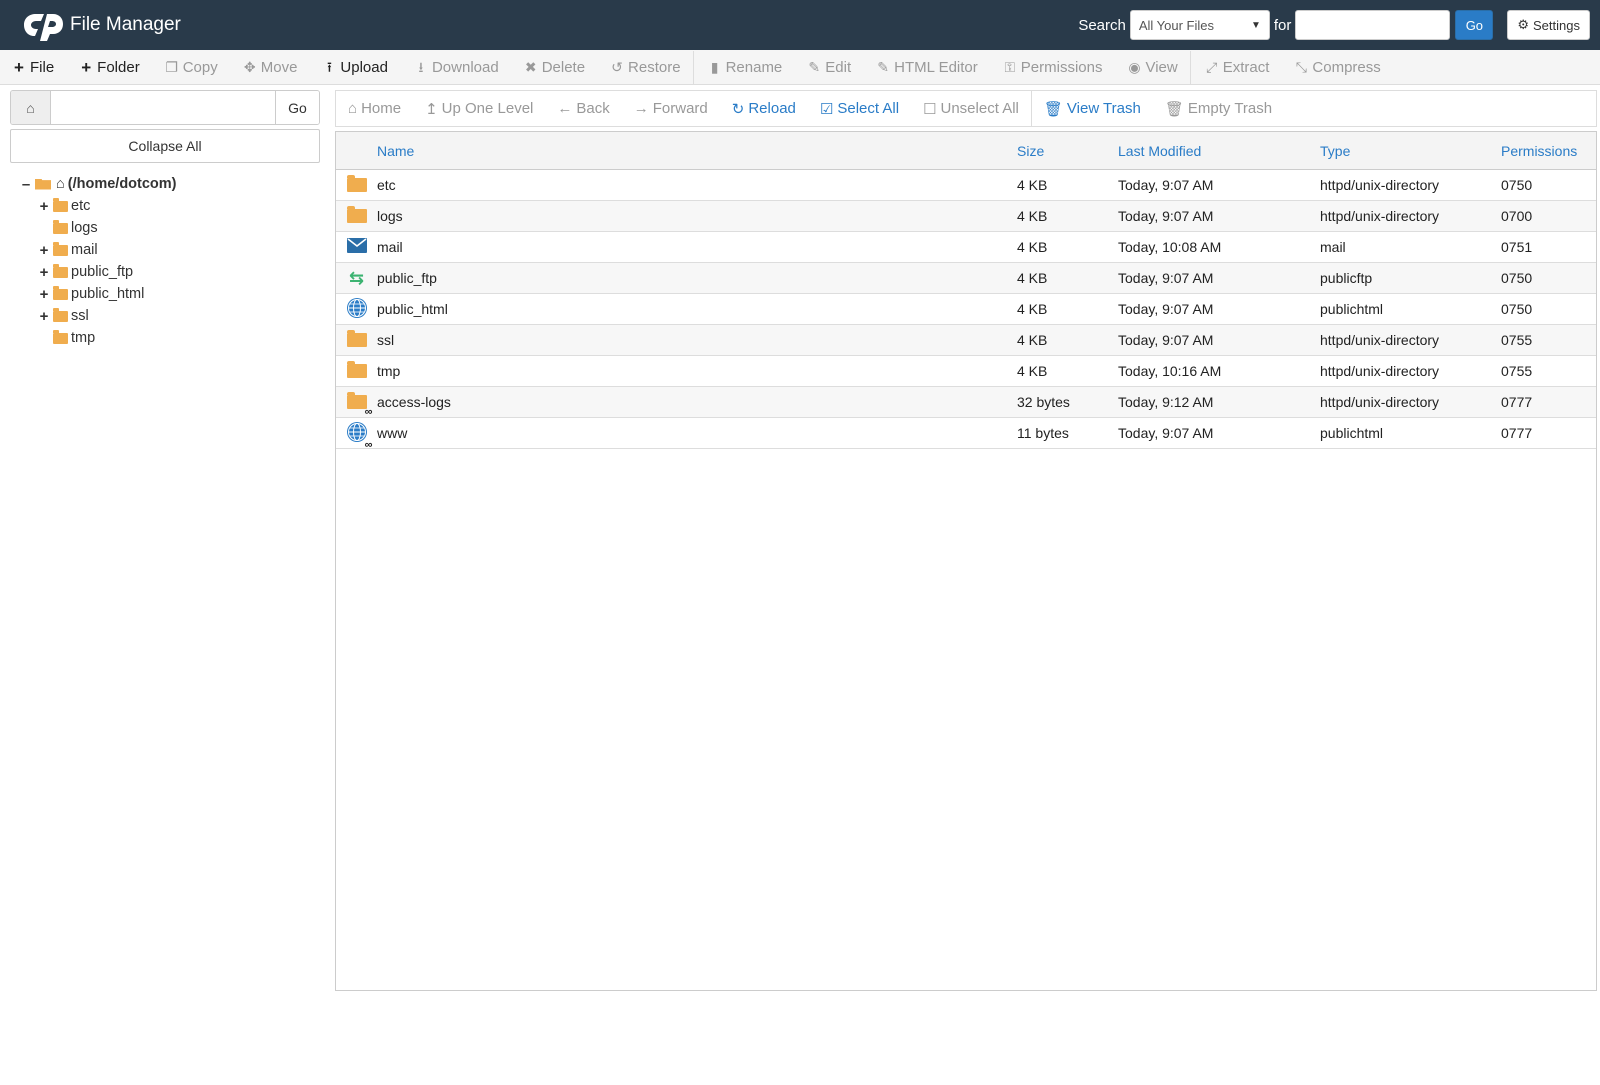 The image size is (1600, 1085). I want to click on tree-item-label: tmp, so click(83, 338).